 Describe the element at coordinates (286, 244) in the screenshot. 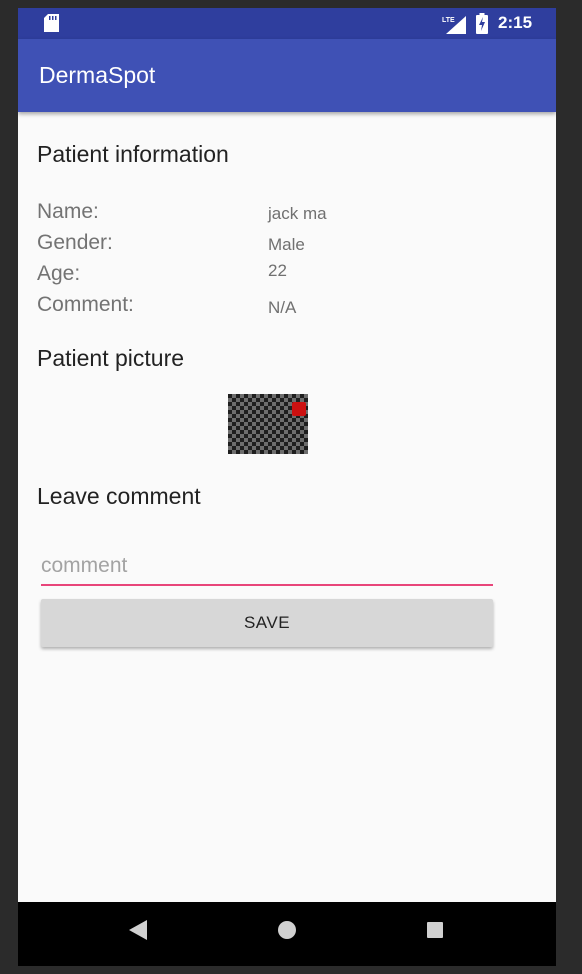

I see `gender-value: Male` at that location.